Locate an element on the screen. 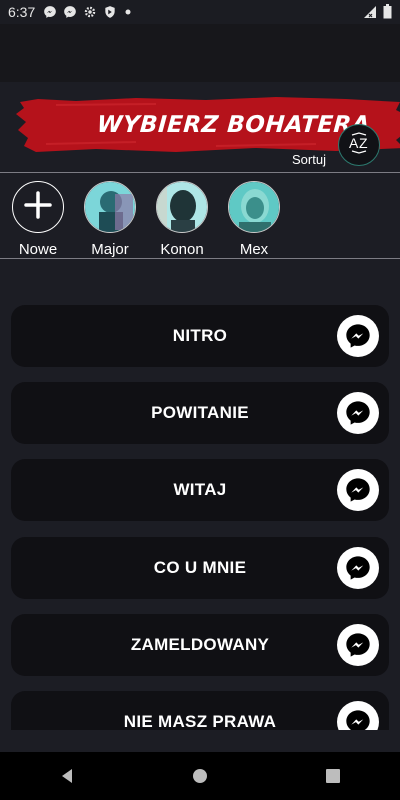 Image resolution: width=400 pixels, height=800 pixels. list-item: POWITANIE is located at coordinates (200, 413).